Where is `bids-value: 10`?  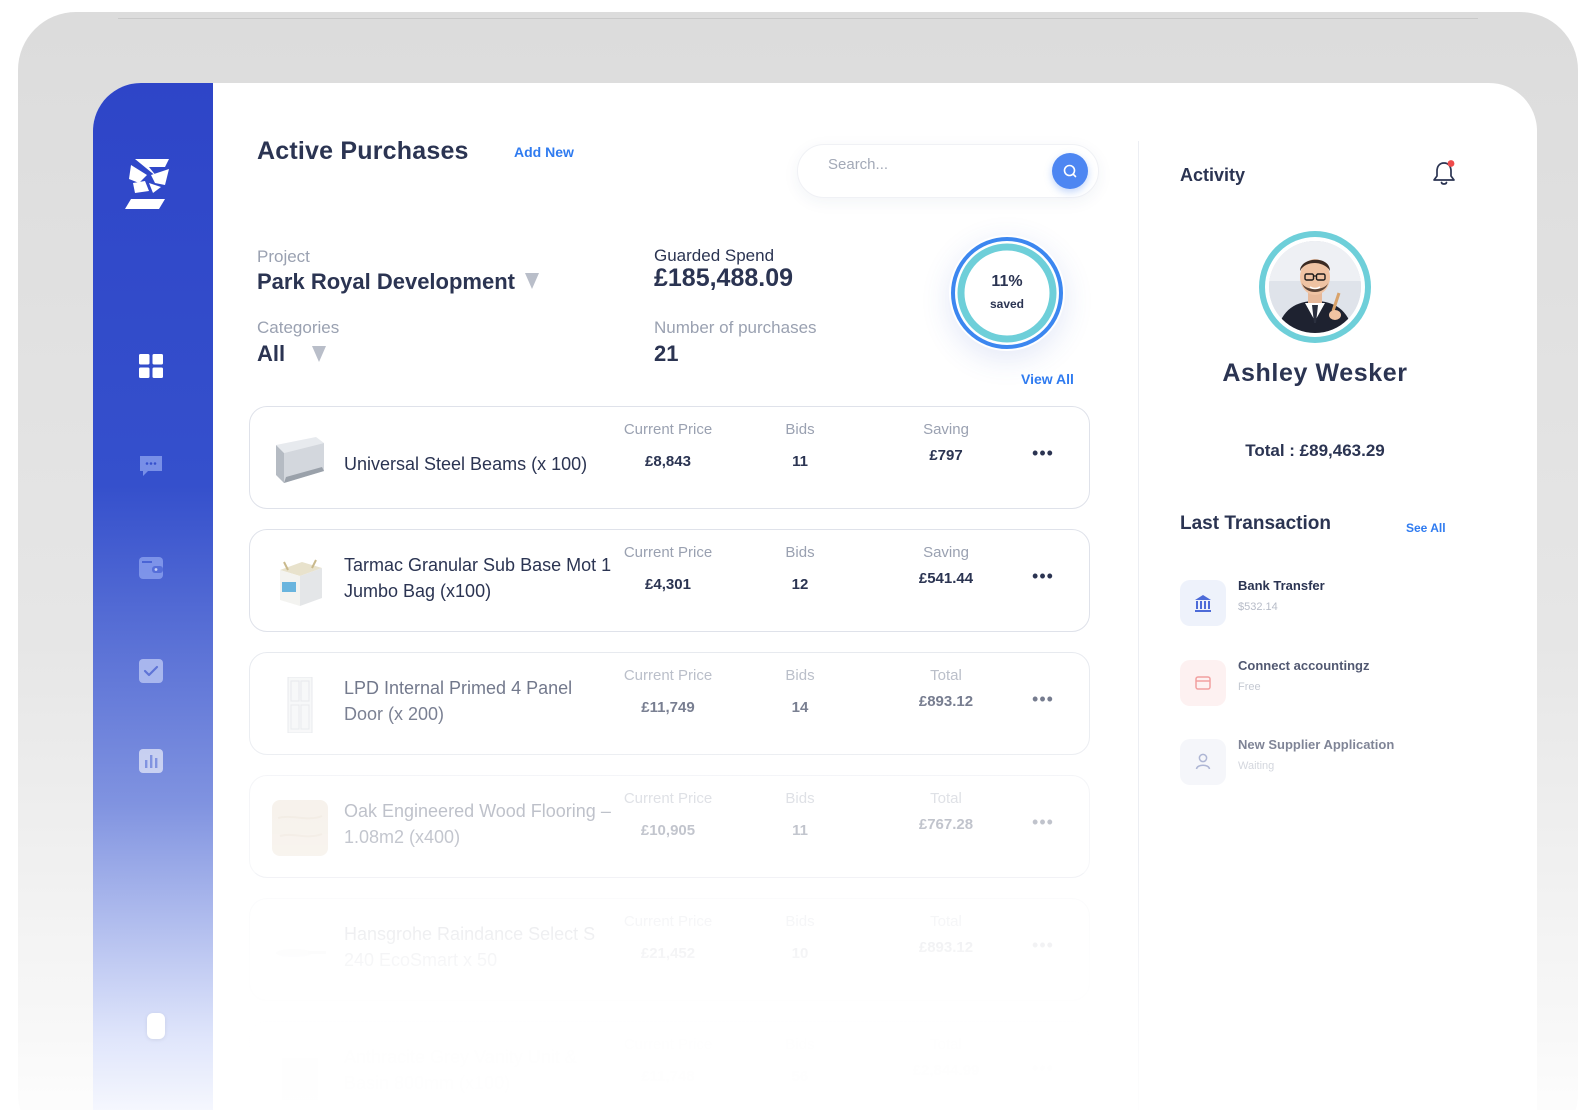 bids-value: 10 is located at coordinates (800, 953).